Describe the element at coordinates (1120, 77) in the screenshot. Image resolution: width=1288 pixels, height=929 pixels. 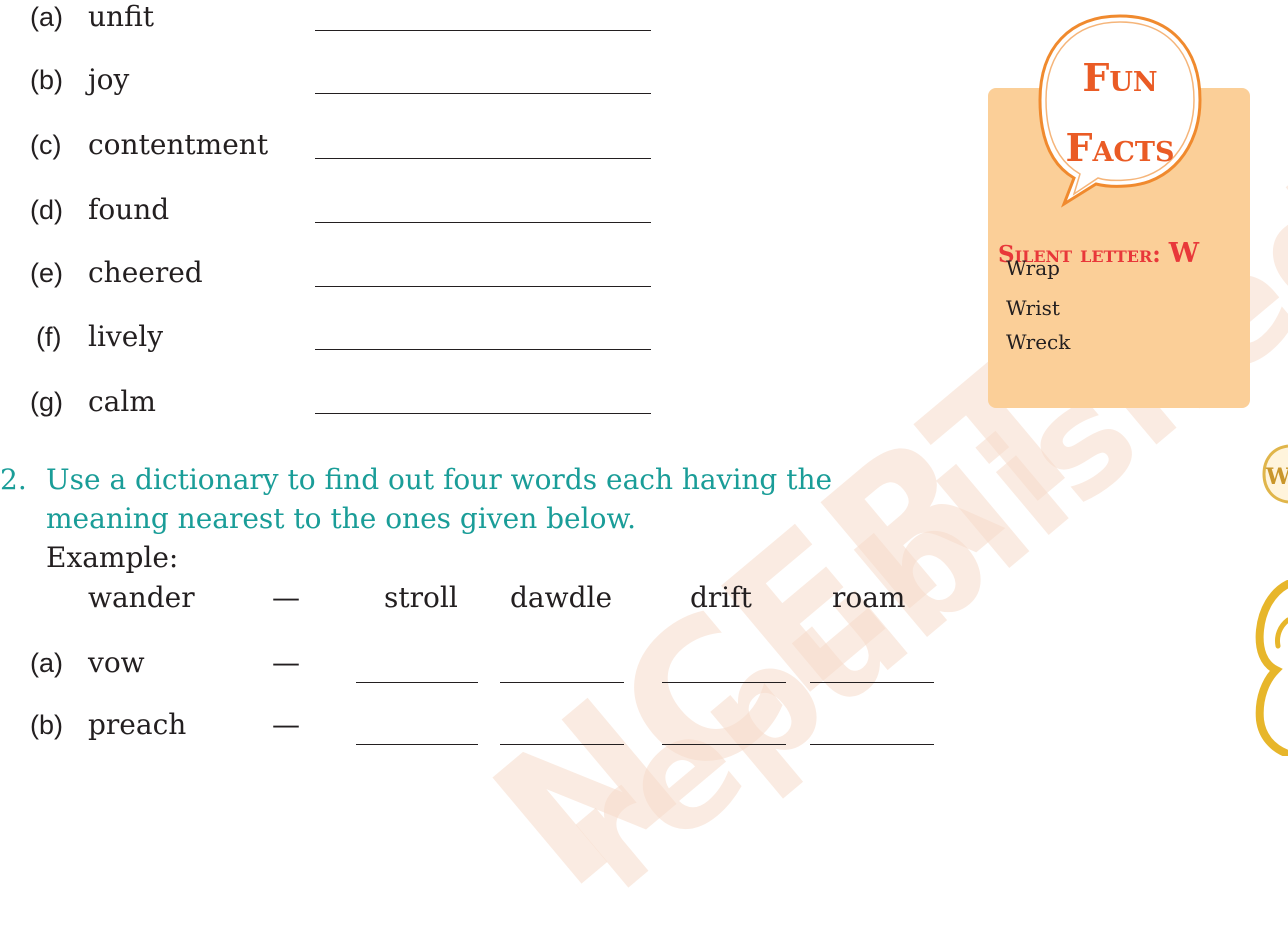
I see `fun-facts-title-line1: Fun` at that location.